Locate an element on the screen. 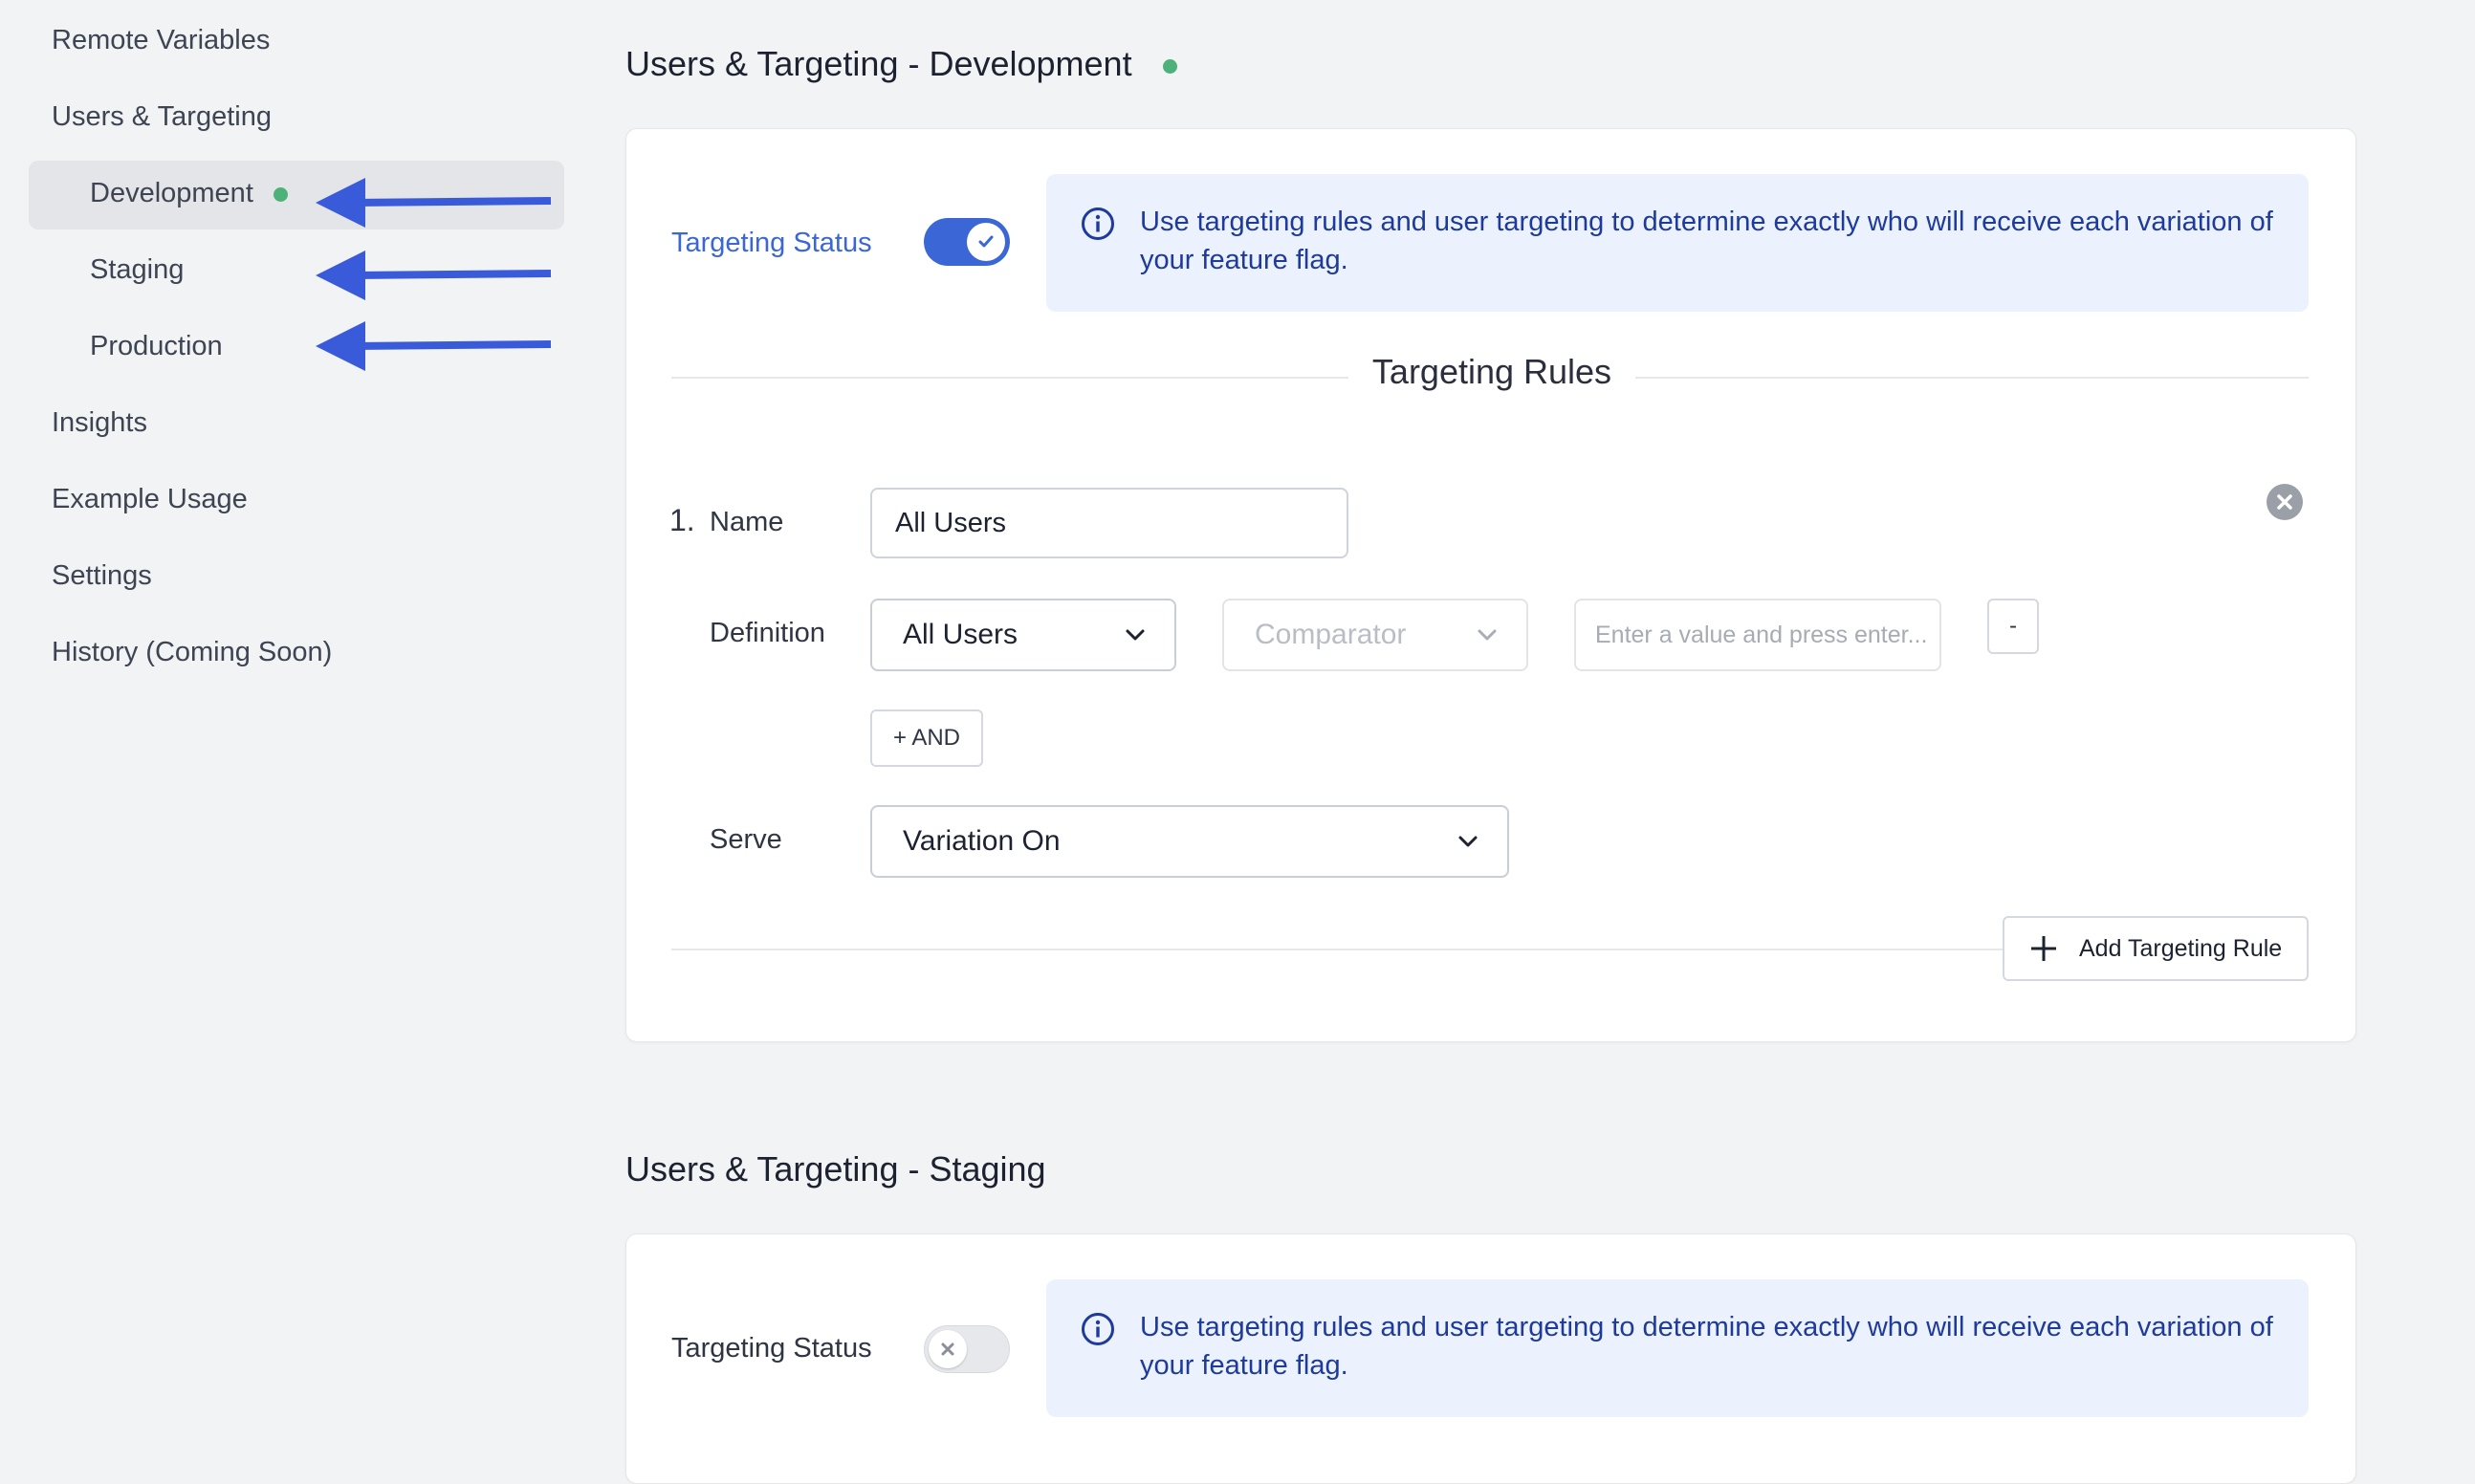 This screenshot has height=1484, width=2475. remove-condition-label: - is located at coordinates (2013, 626).